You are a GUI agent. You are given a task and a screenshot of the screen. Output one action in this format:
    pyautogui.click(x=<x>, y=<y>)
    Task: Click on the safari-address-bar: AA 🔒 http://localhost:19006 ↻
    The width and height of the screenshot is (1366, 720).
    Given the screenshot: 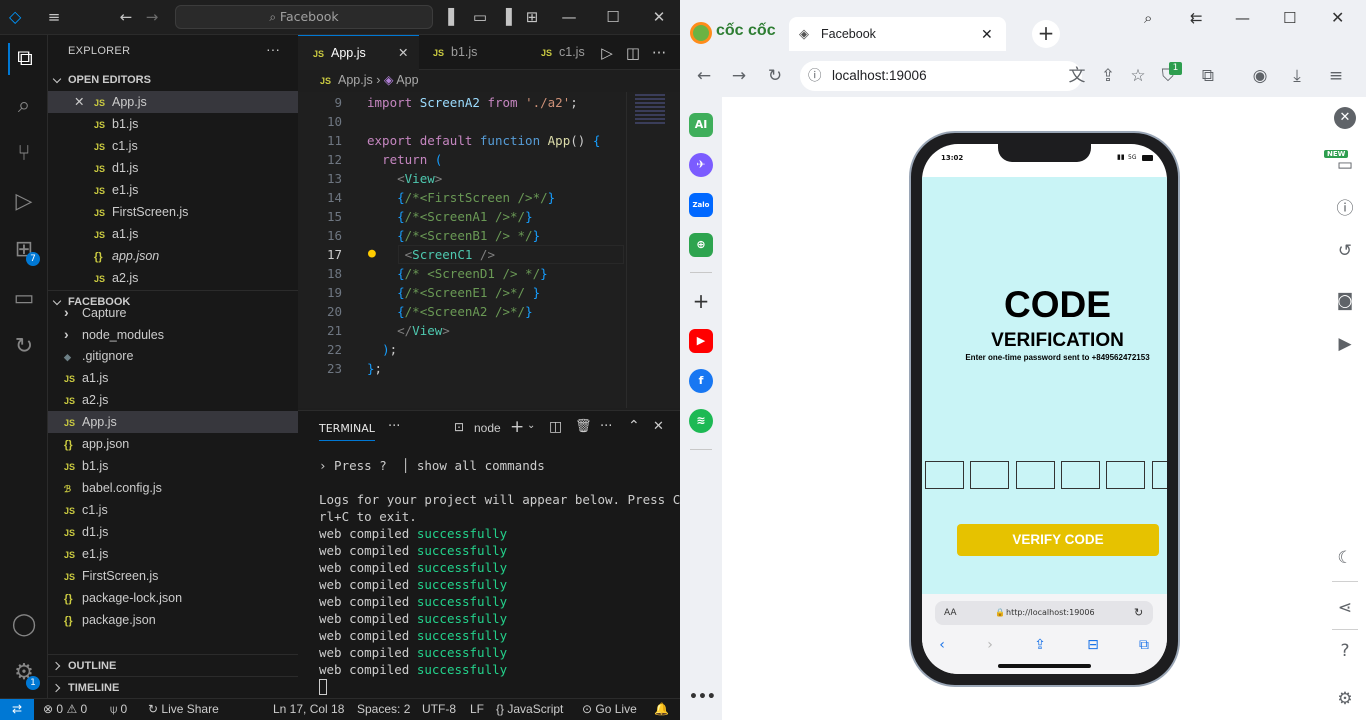 What is the action you would take?
    pyautogui.click(x=1044, y=613)
    